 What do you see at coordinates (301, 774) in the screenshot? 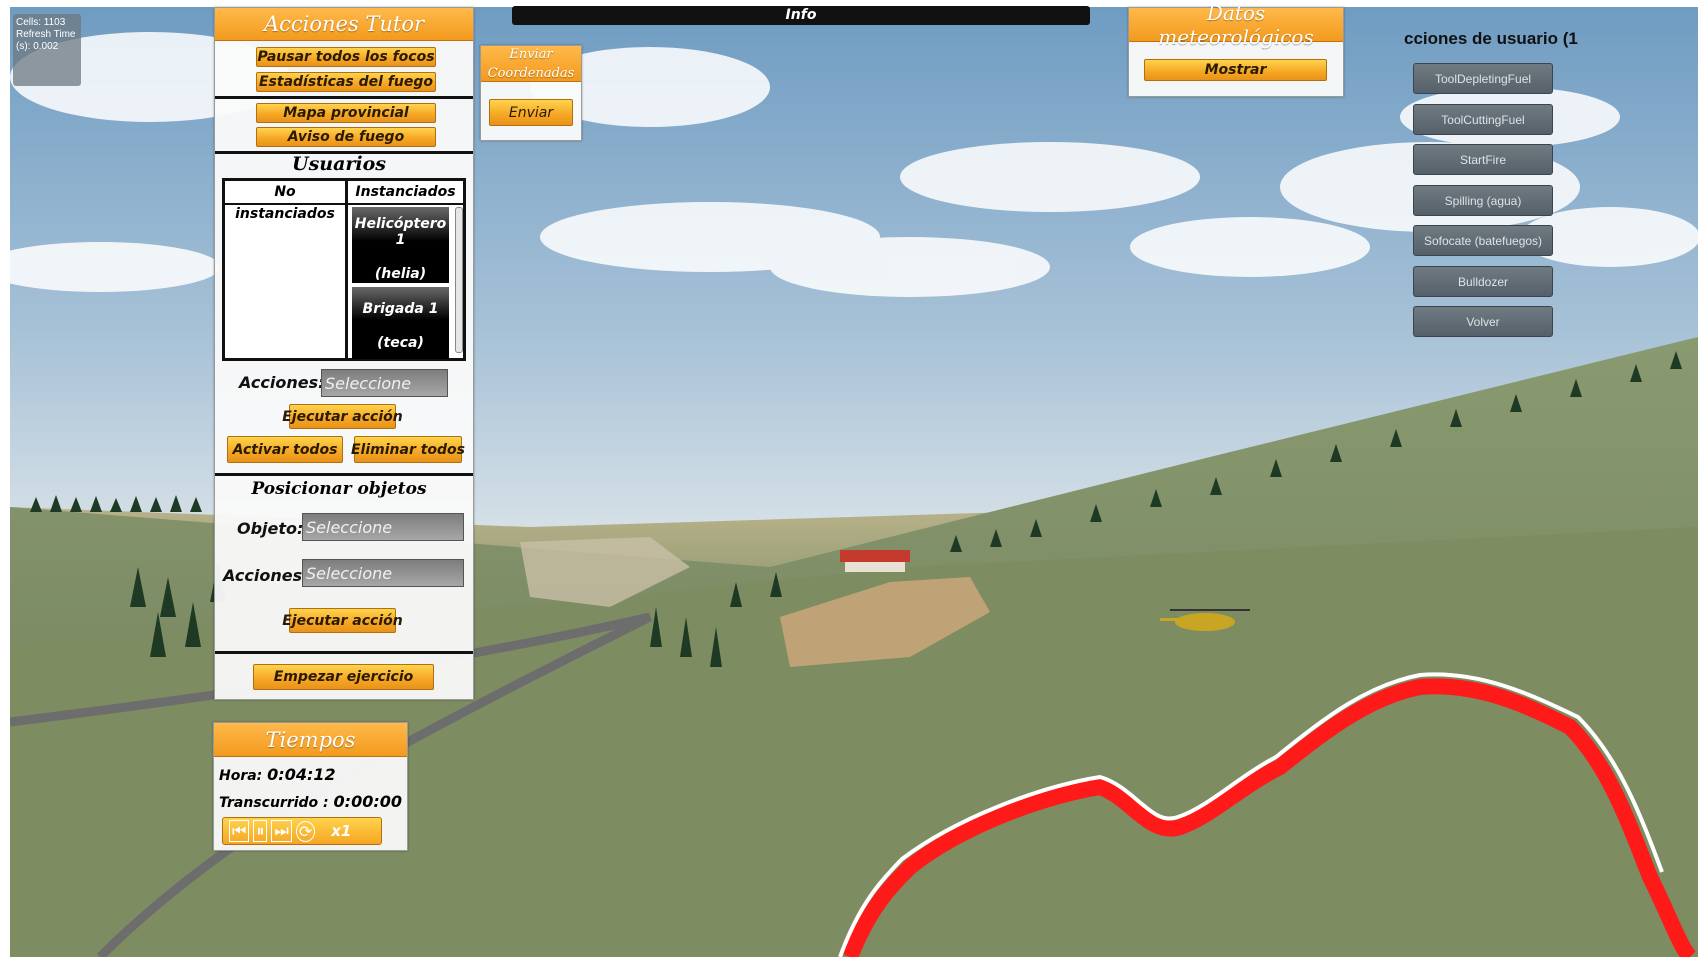
I see `hora-value: 0:04:12` at bounding box center [301, 774].